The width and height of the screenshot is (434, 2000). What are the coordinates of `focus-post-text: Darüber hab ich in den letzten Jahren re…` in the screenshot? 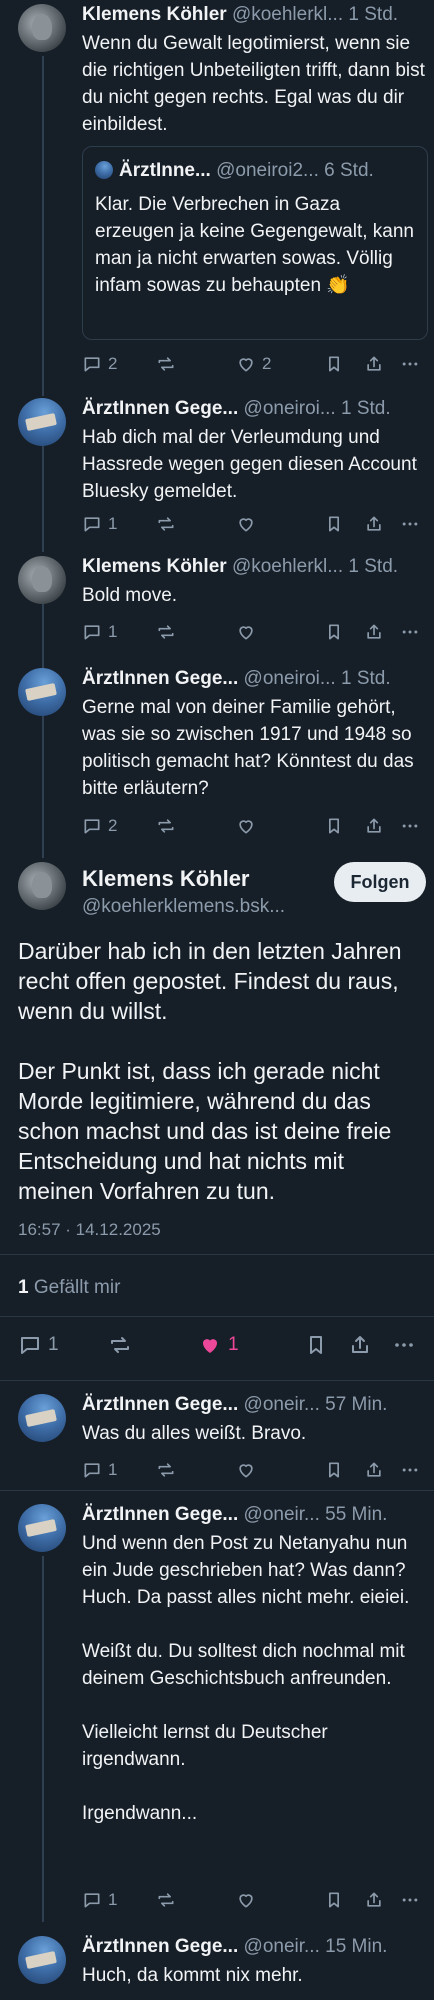 It's located at (210, 1071).